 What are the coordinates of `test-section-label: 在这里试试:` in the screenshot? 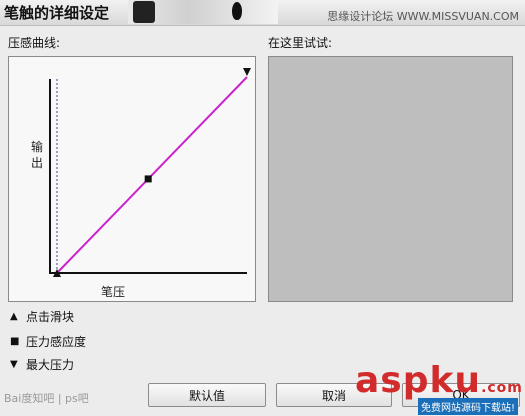 It's located at (300, 43).